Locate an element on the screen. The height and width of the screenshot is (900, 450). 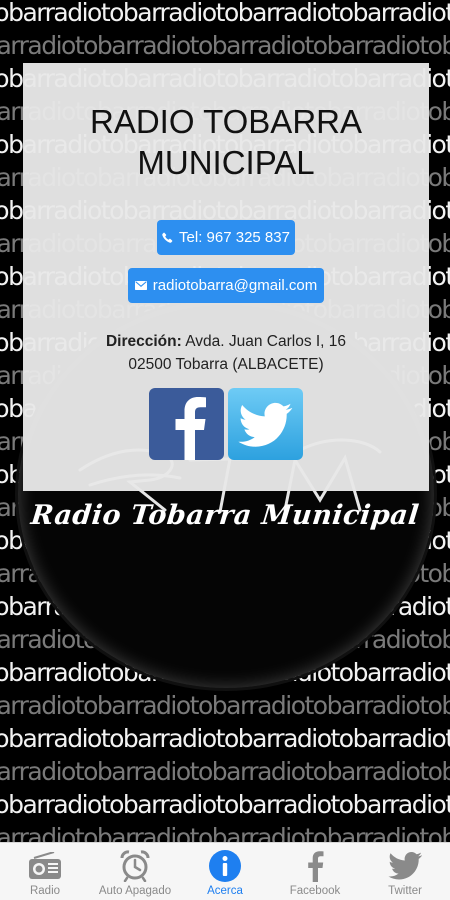
tab-auto-apagado: Auto Apagado is located at coordinates (135, 871).